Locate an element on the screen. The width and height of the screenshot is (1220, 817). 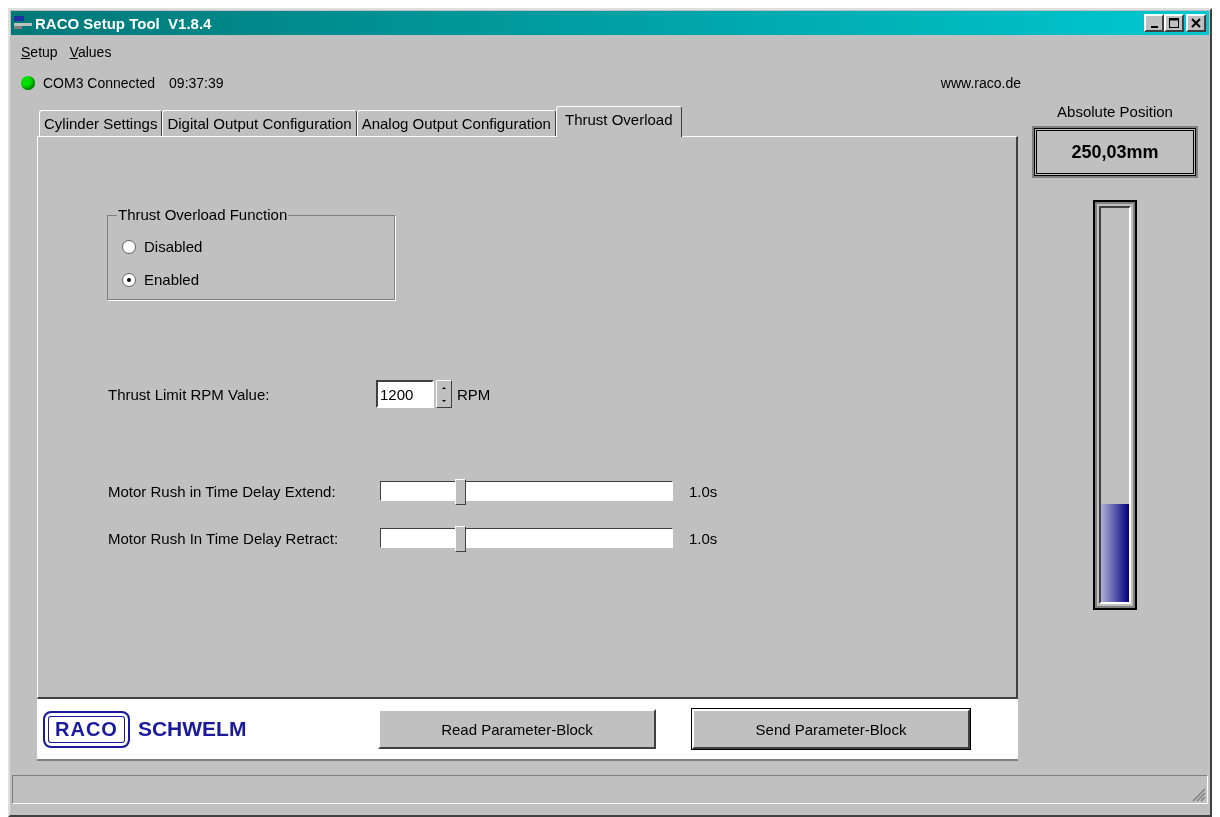
tab: Thrust Overload is located at coordinates (618, 121).